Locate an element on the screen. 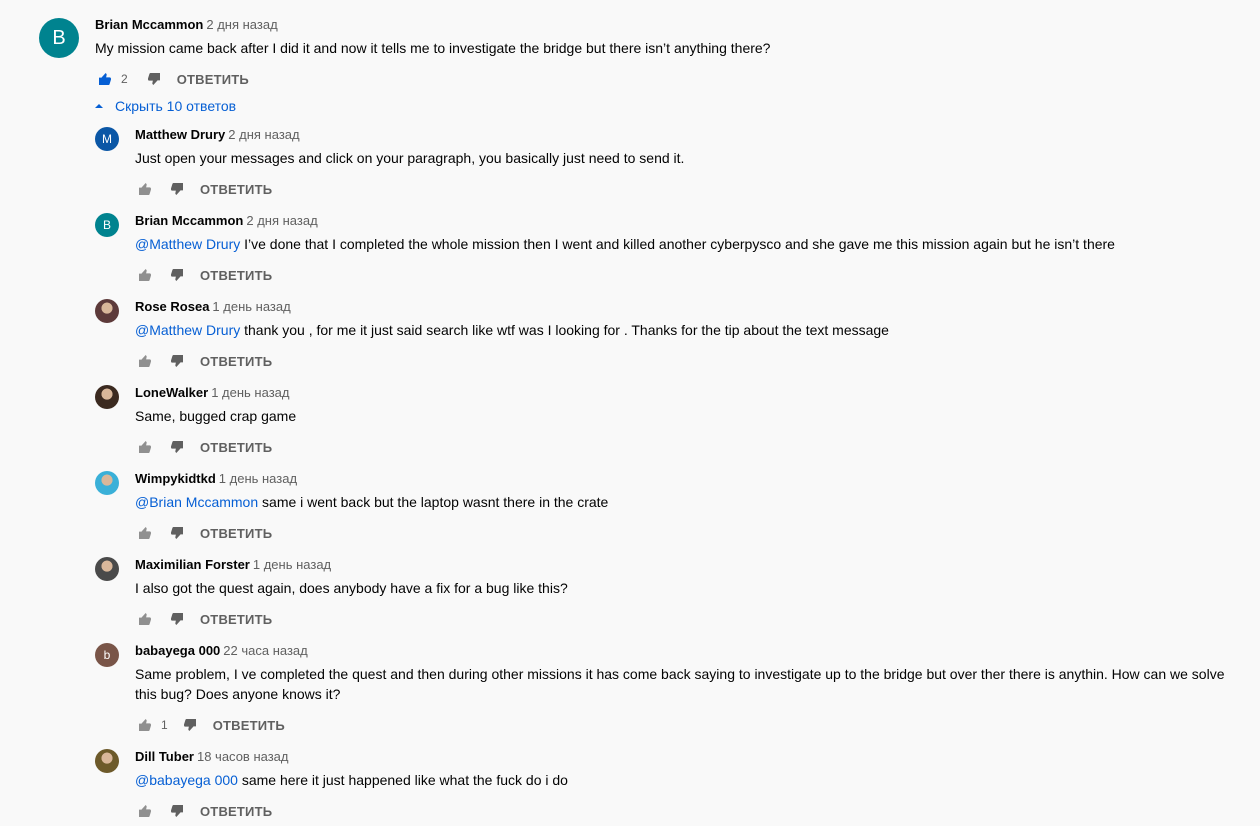 The height and width of the screenshot is (826, 1260). avatar-letter: b is located at coordinates (107, 655).